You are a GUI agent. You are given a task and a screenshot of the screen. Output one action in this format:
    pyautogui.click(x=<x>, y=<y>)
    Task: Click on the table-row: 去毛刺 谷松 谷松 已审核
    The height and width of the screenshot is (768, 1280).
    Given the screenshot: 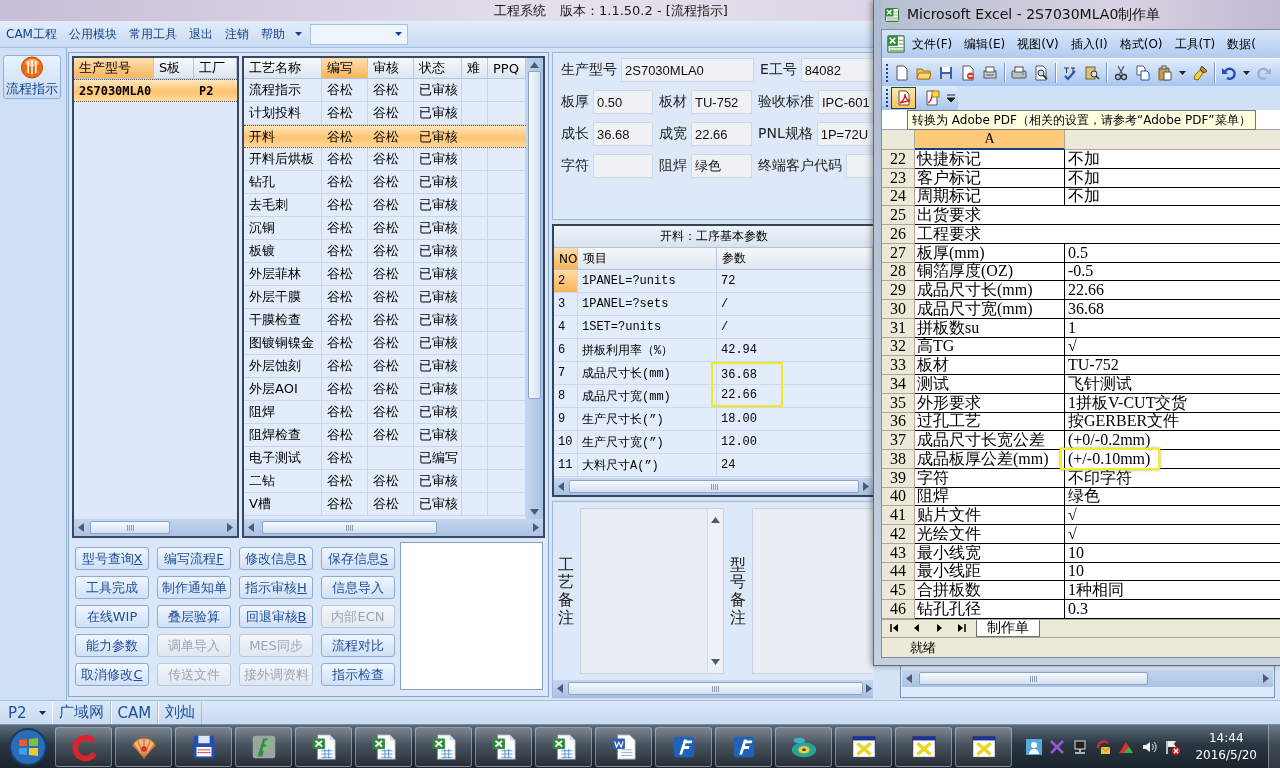 What is the action you would take?
    pyautogui.click(x=385, y=205)
    